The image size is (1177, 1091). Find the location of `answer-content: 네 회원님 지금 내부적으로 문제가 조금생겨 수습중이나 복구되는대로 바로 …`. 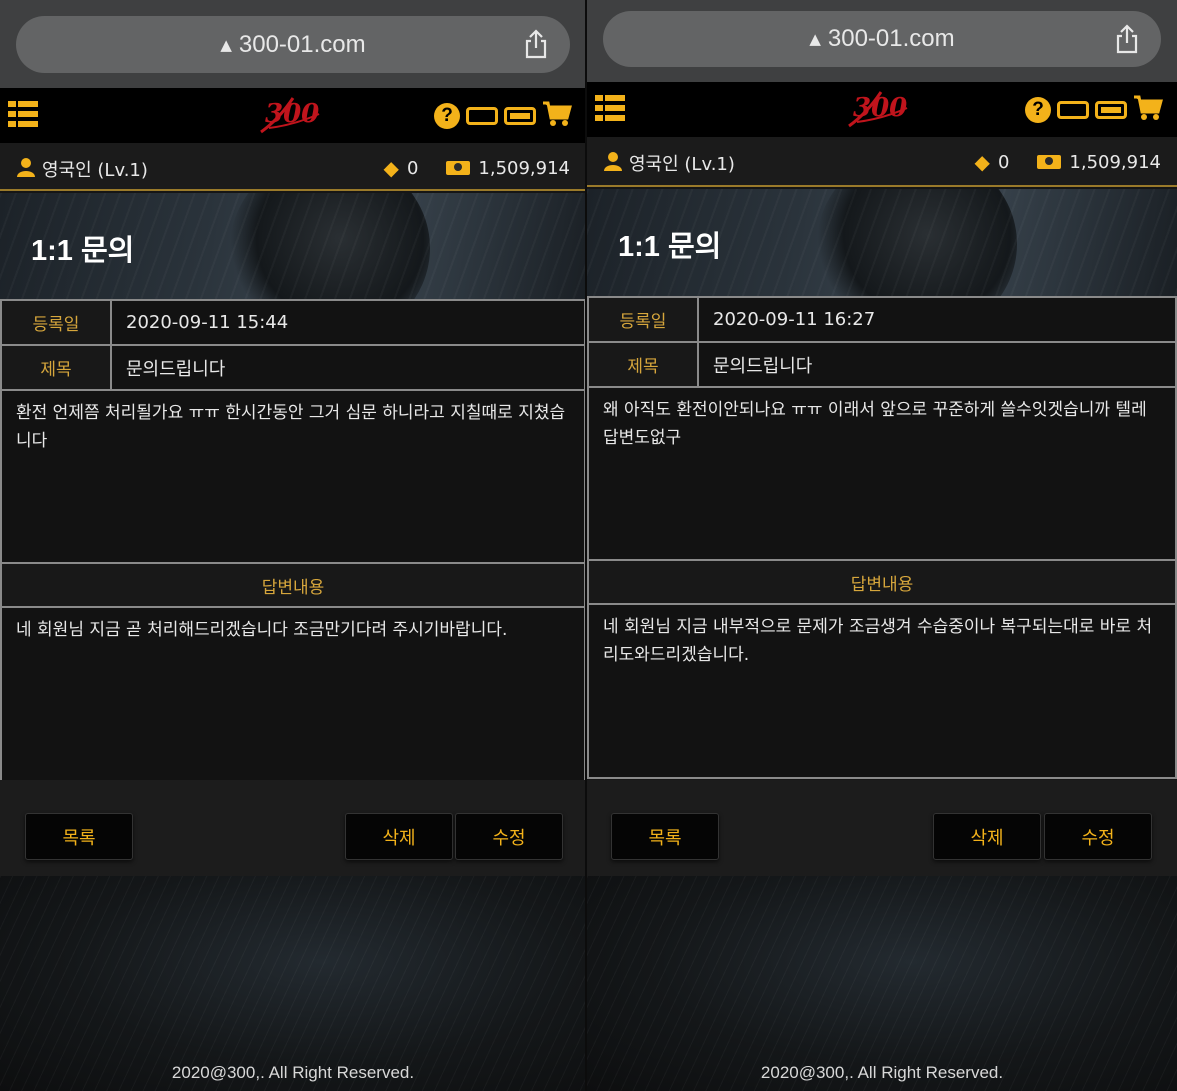

answer-content: 네 회원님 지금 내부적으로 문제가 조금생겨 수습중이나 복구되는대로 바로 … is located at coordinates (878, 641).